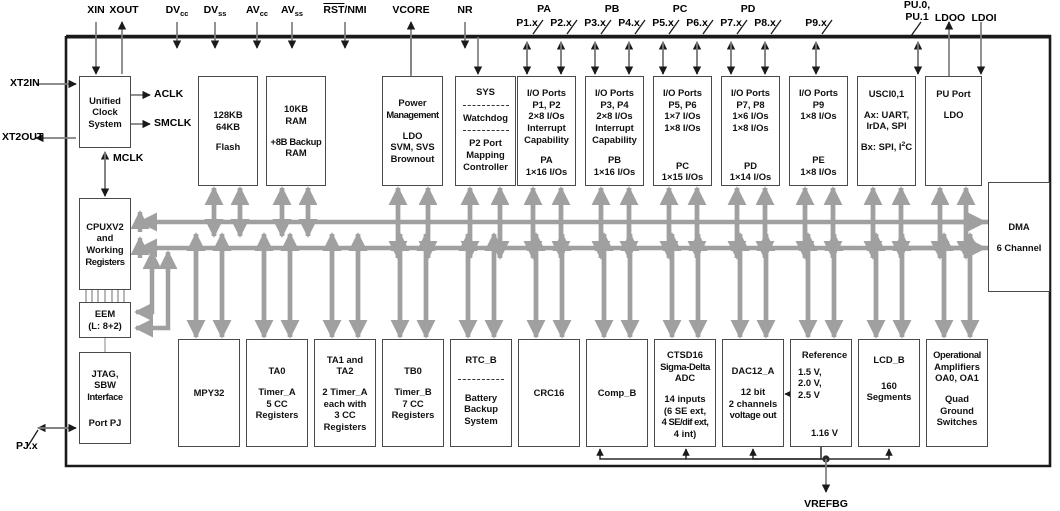 This screenshot has height=511, width=1060. Describe the element at coordinates (886, 93) in the screenshot. I see `usci-line-0: USCI0,1` at that location.